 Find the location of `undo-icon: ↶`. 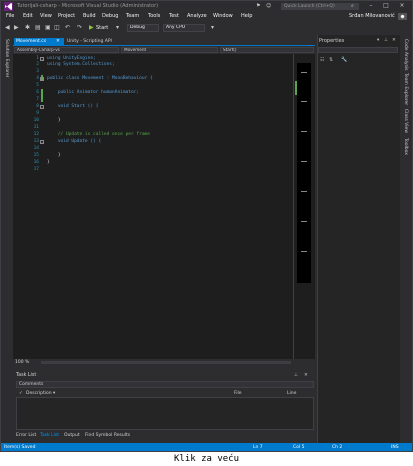

undo-icon: ↶ is located at coordinates (67, 28).